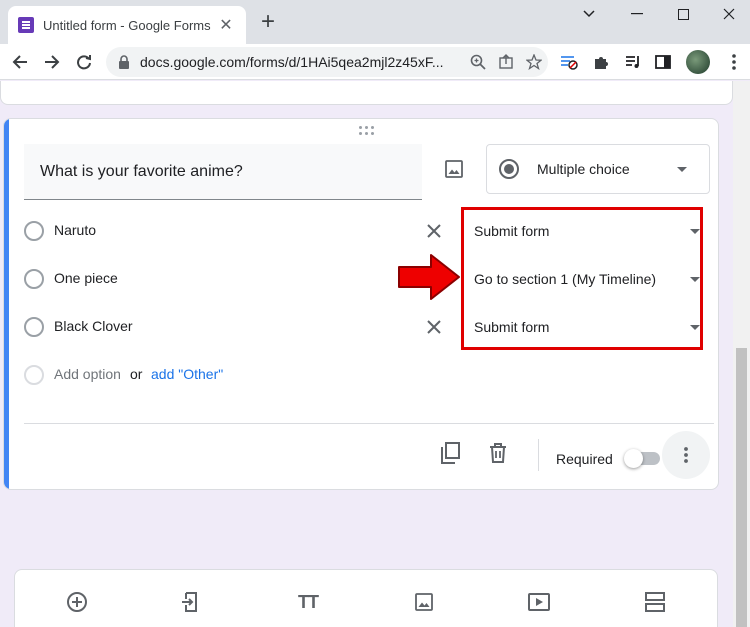 The width and height of the screenshot is (750, 627). I want to click on drag-handle-icon, so click(368, 131).